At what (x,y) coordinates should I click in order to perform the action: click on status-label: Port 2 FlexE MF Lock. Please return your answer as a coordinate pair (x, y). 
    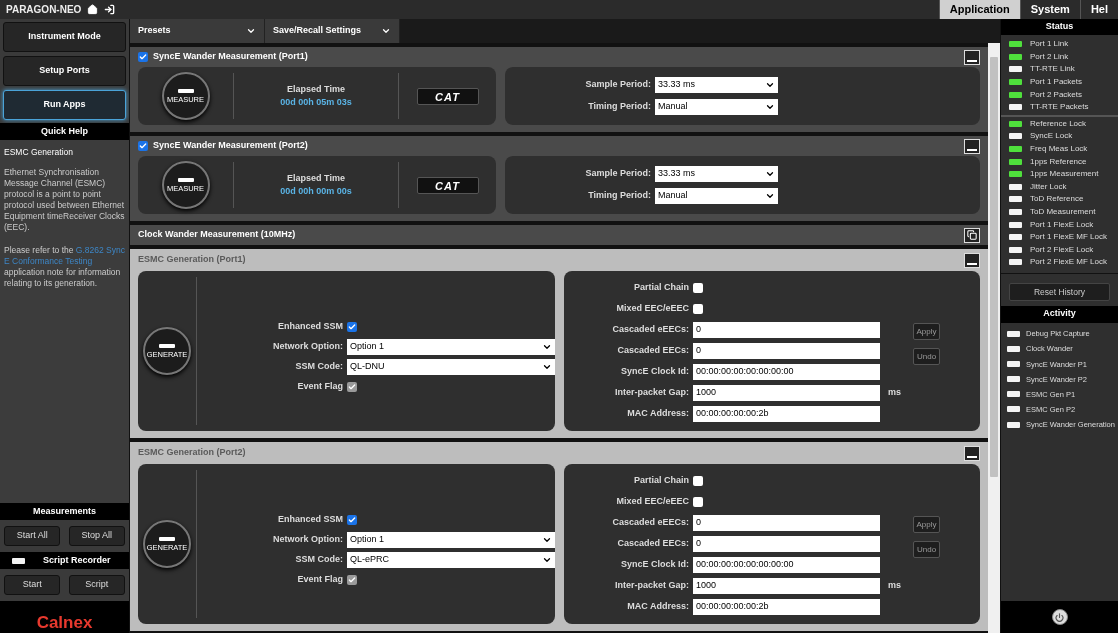
    Looking at the image, I should click on (1068, 262).